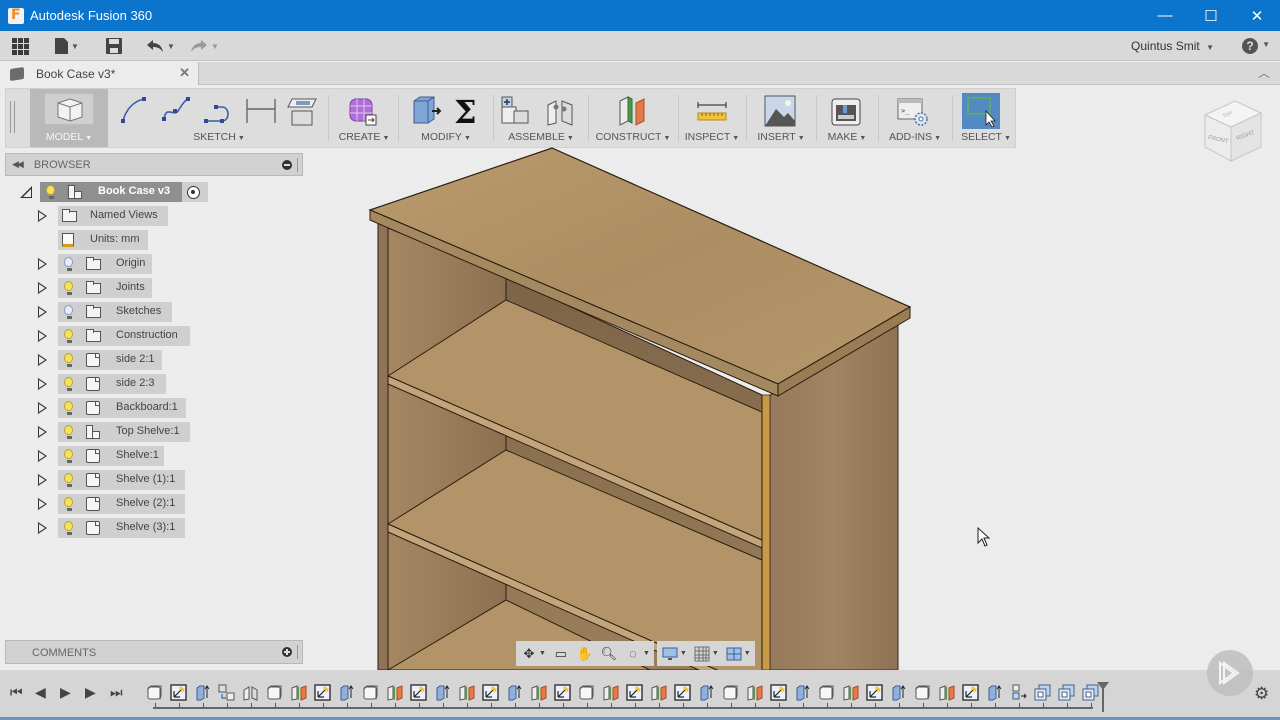 Image resolution: width=1280 pixels, height=720 pixels. I want to click on side-panel-right-edge, so click(766, 532).